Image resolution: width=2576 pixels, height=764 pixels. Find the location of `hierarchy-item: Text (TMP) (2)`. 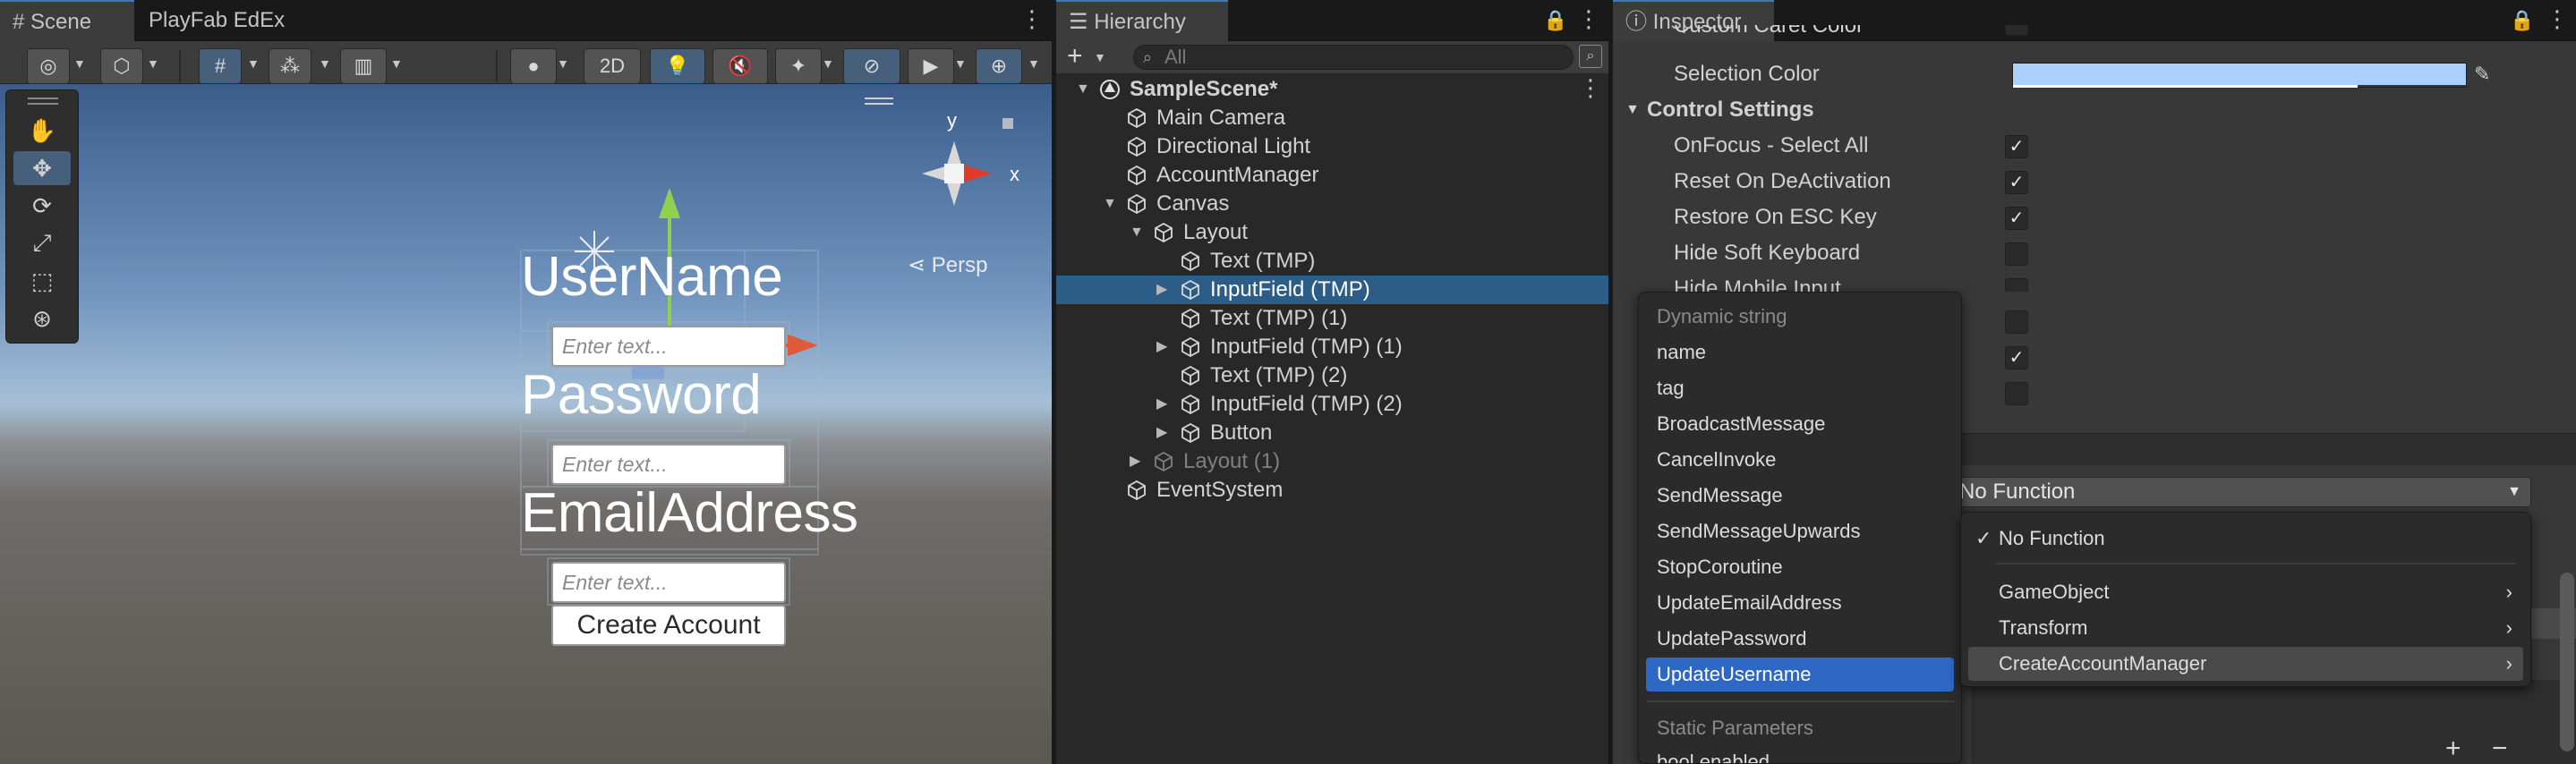

hierarchy-item: Text (TMP) (2) is located at coordinates (1332, 375).